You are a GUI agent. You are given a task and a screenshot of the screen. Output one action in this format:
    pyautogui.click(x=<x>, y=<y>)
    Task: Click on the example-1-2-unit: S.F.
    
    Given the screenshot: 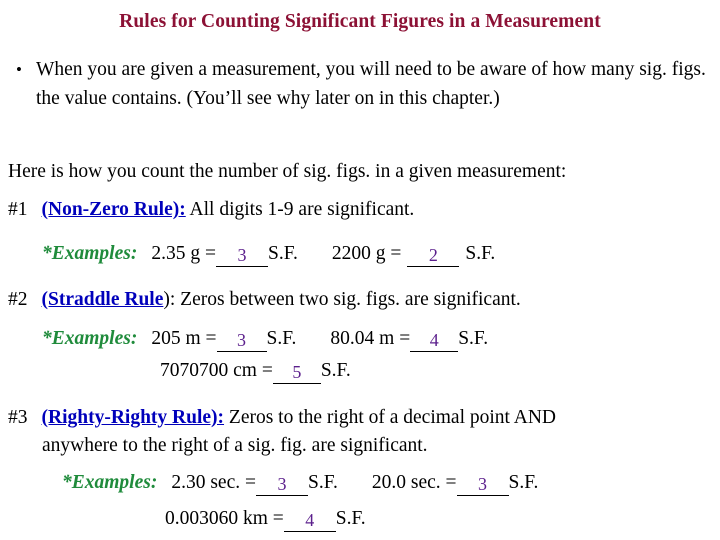 What is the action you would take?
    pyautogui.click(x=480, y=253)
    